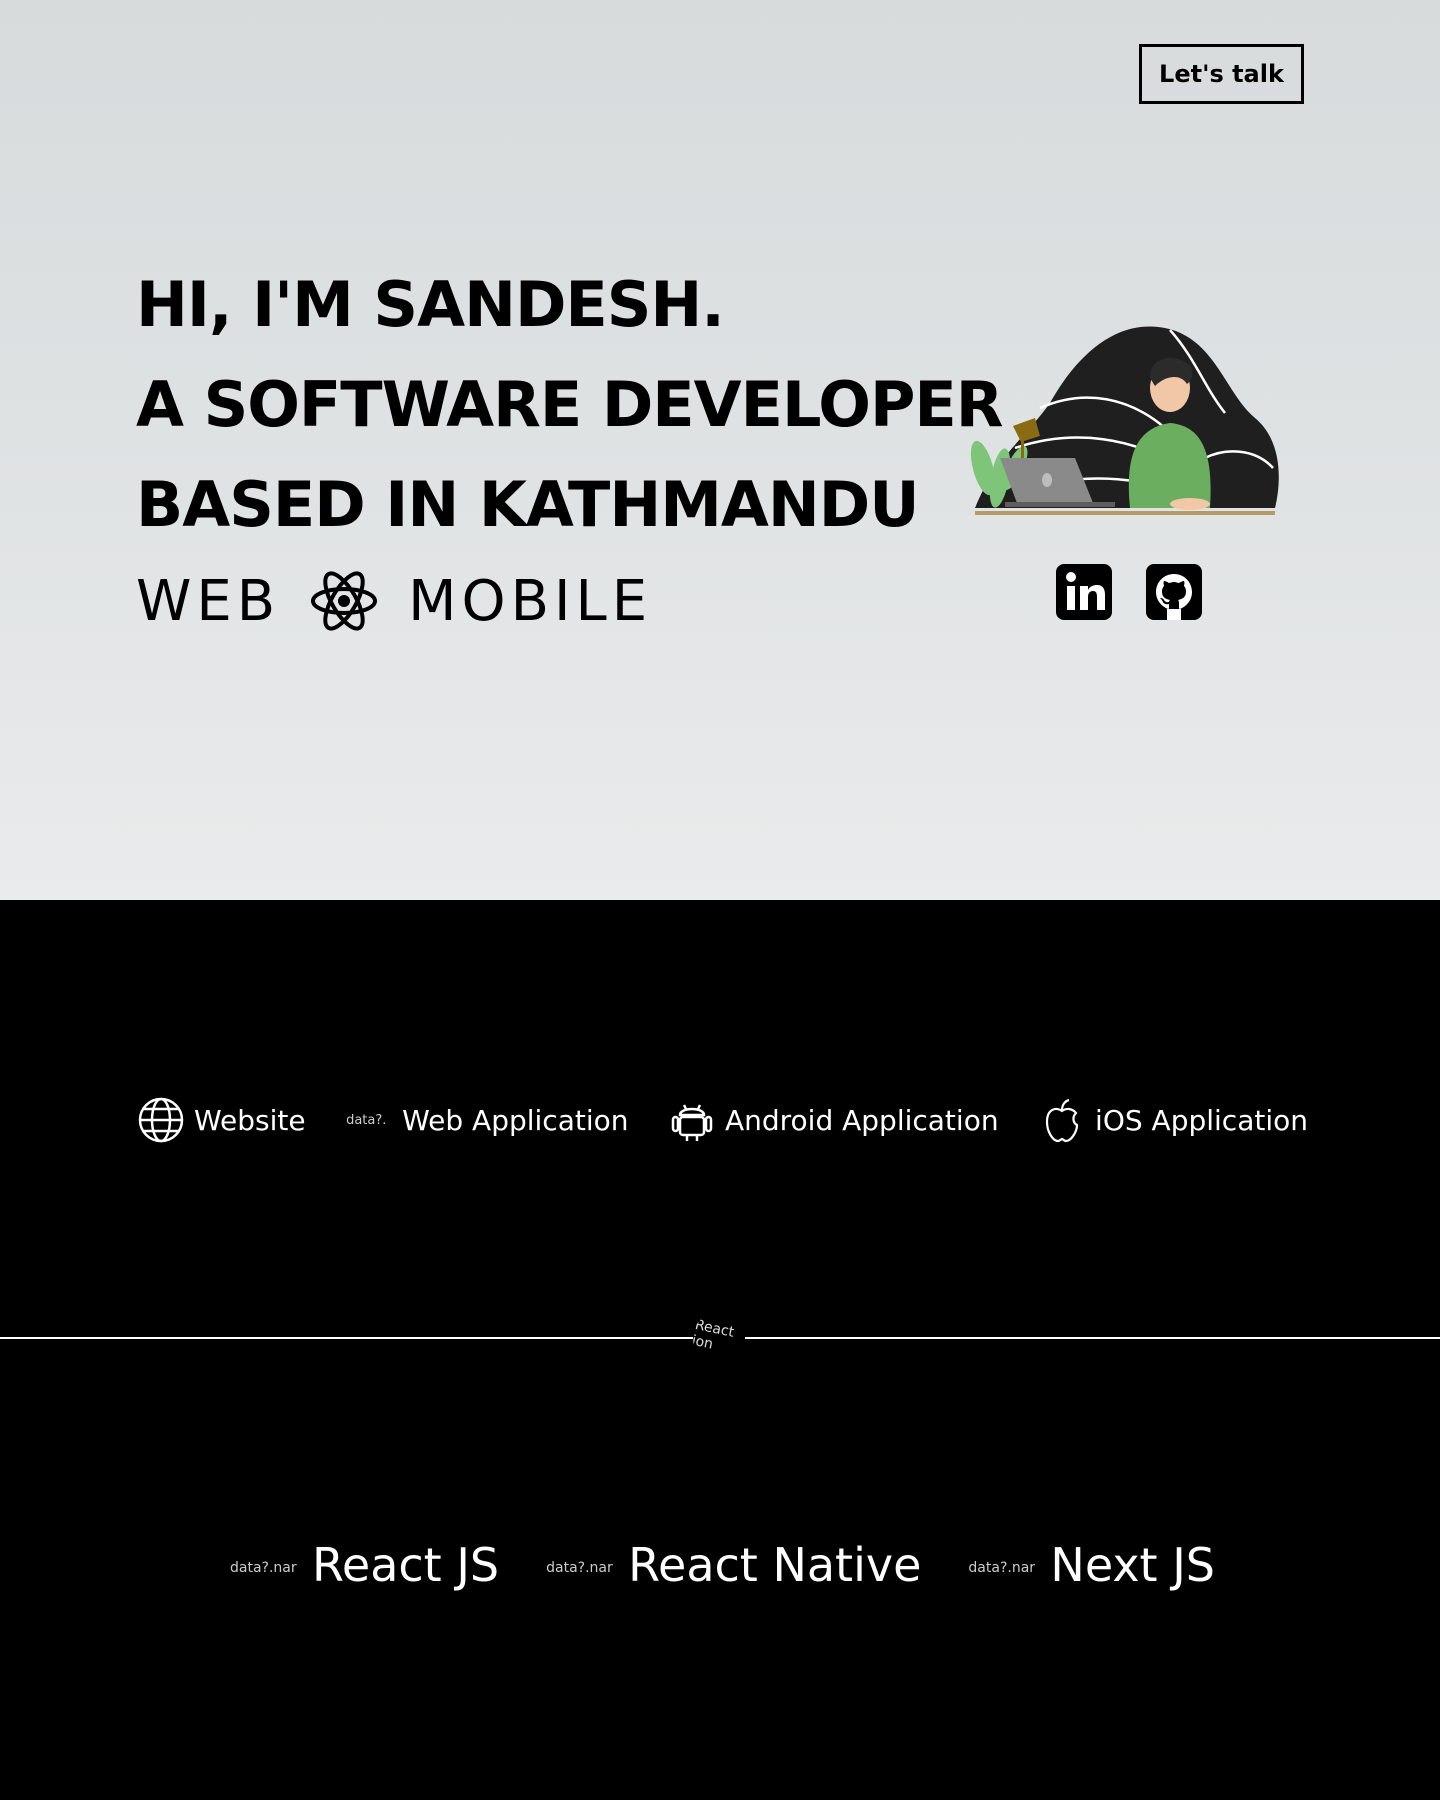 This screenshot has width=1440, height=1800. I want to click on service-label: Android Application, so click(861, 1120).